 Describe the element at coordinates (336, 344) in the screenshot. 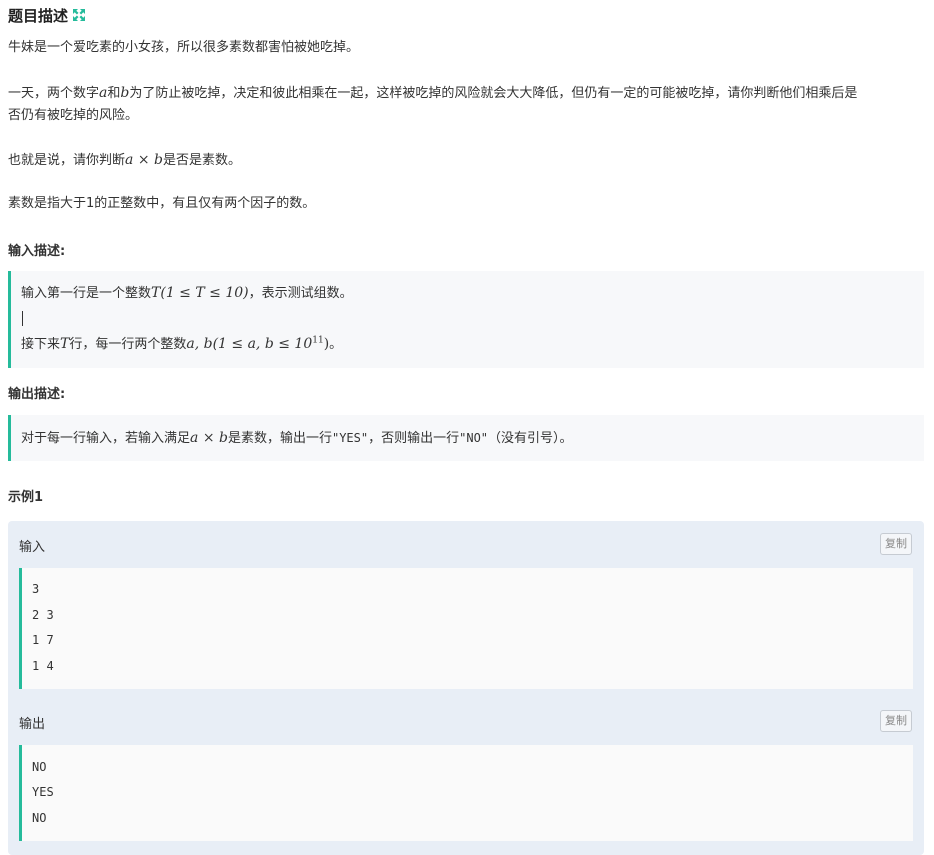

I see `input-line2-c: 。` at that location.